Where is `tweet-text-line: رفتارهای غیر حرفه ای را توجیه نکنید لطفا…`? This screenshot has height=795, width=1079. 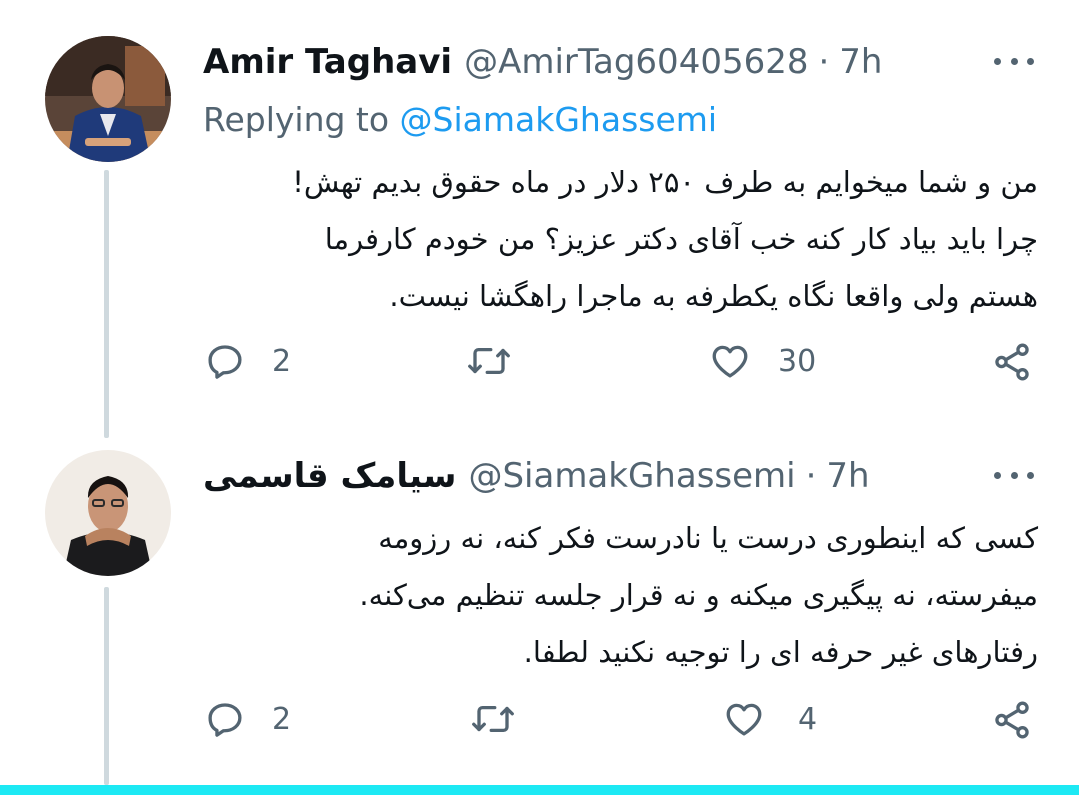 tweet-text-line: رفتارهای غیر حرفه ای را توجیه نکنید لطفا… is located at coordinates (780, 652).